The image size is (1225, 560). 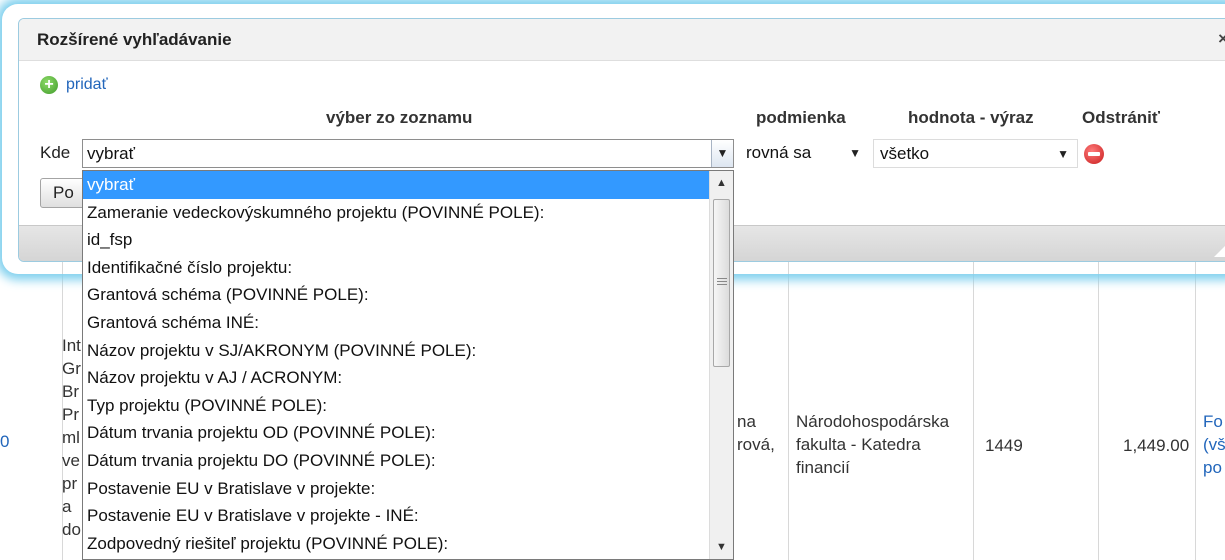 What do you see at coordinates (779, 152) in the screenshot?
I see `condition-select-value: rovná sa` at bounding box center [779, 152].